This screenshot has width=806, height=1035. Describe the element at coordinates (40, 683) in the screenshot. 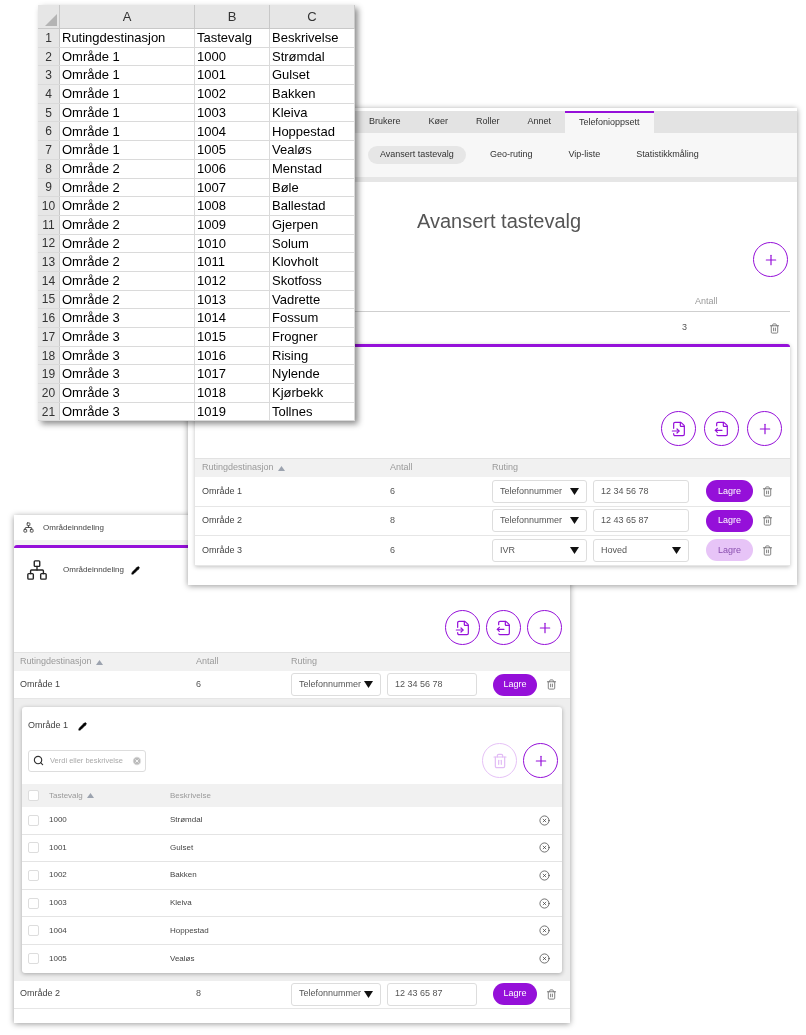

I see `destination-text: Område 1` at that location.